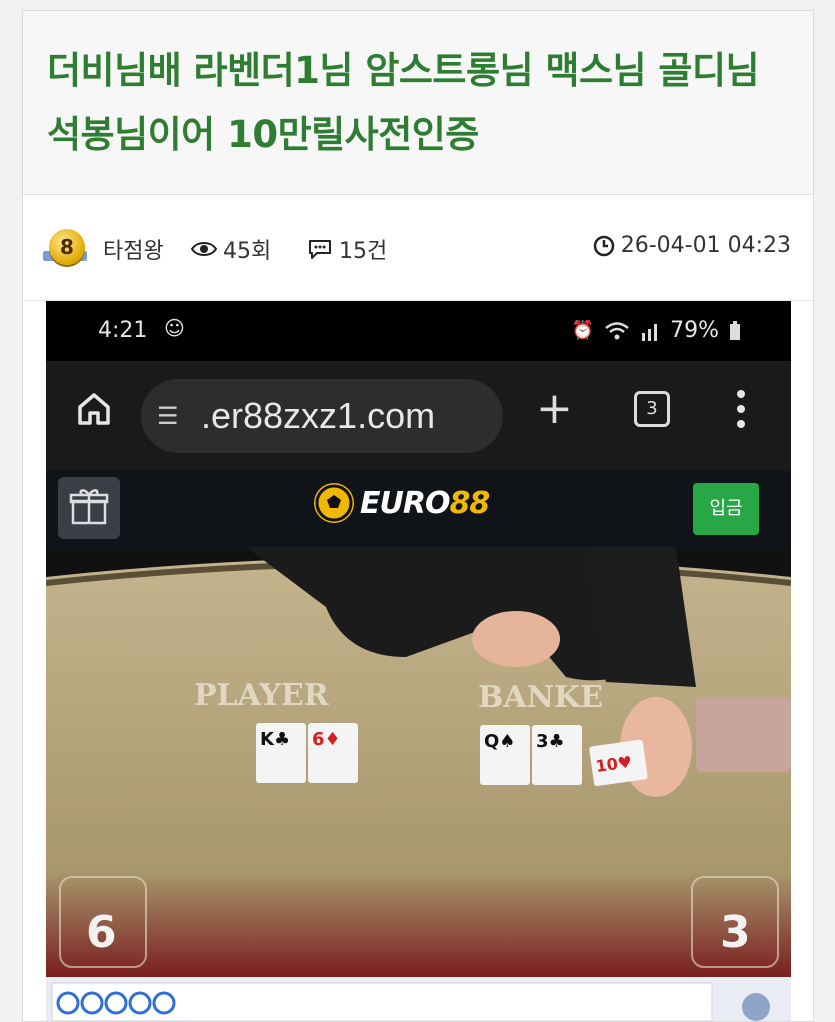 The height and width of the screenshot is (1022, 835). I want to click on svg-text: Q♠, so click(499, 741).